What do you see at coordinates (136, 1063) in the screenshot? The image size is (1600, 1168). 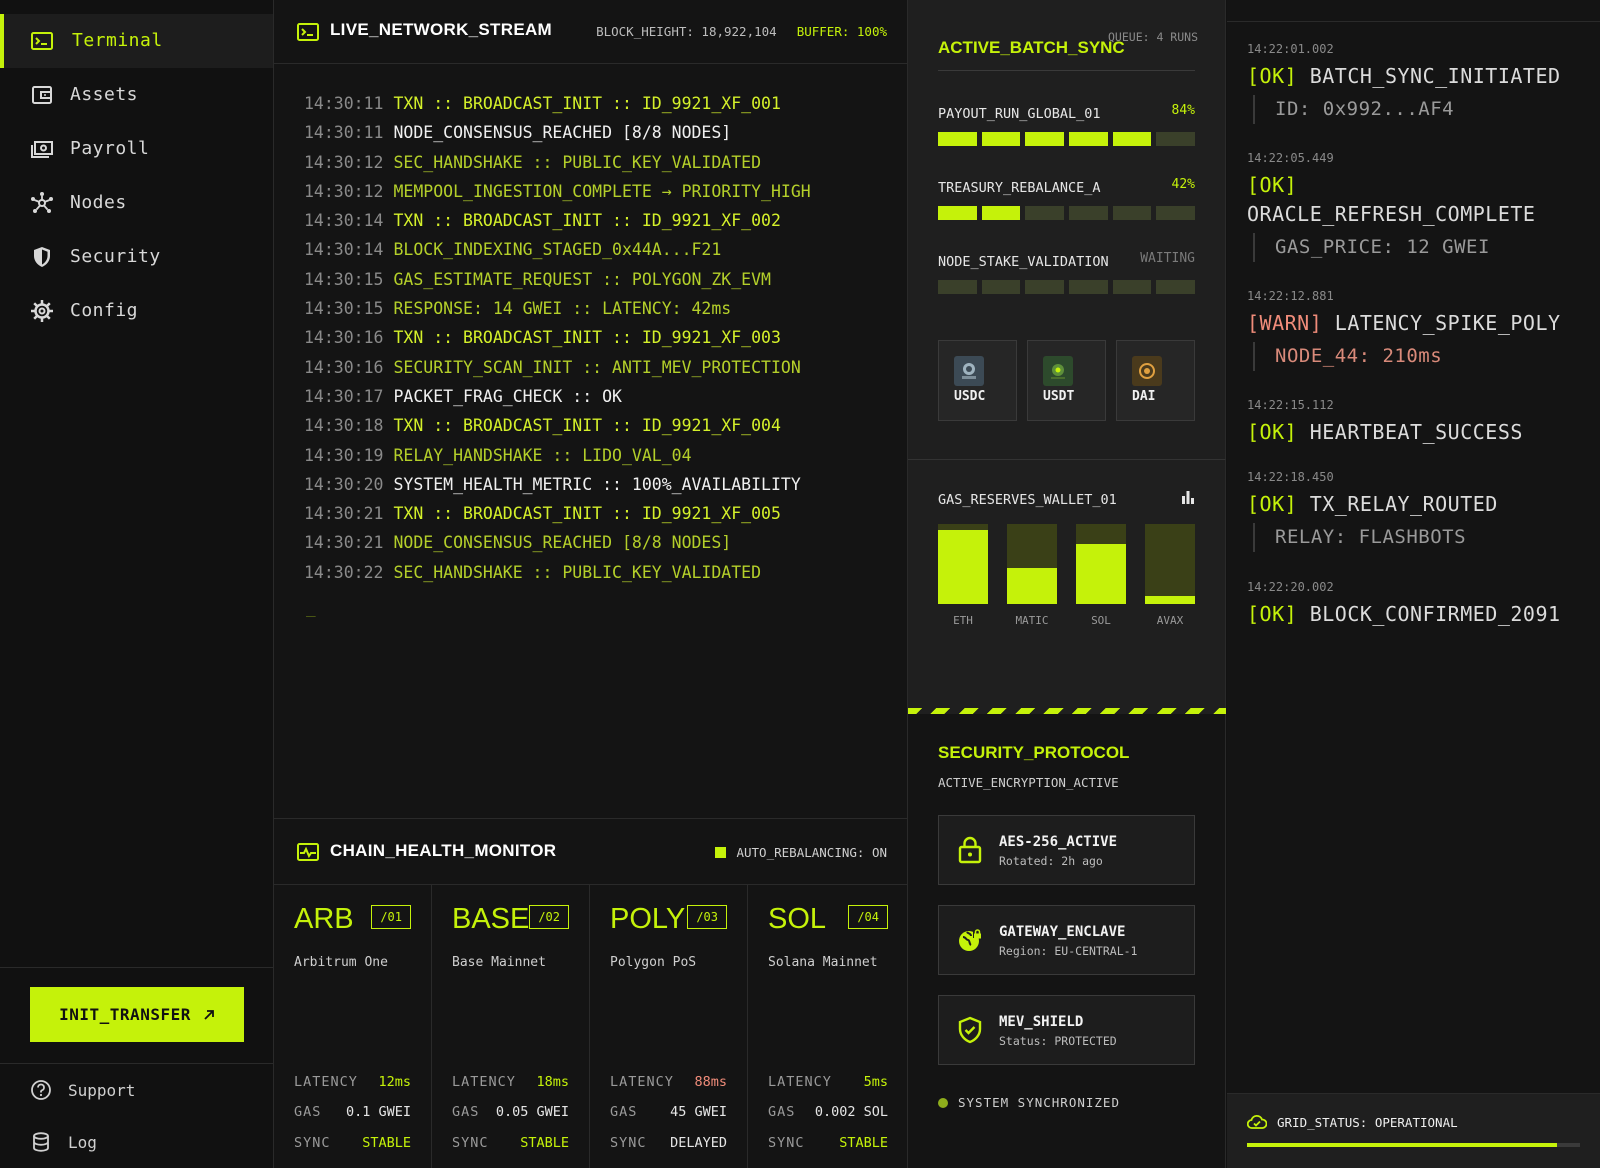 I see `sidebar-divider` at bounding box center [136, 1063].